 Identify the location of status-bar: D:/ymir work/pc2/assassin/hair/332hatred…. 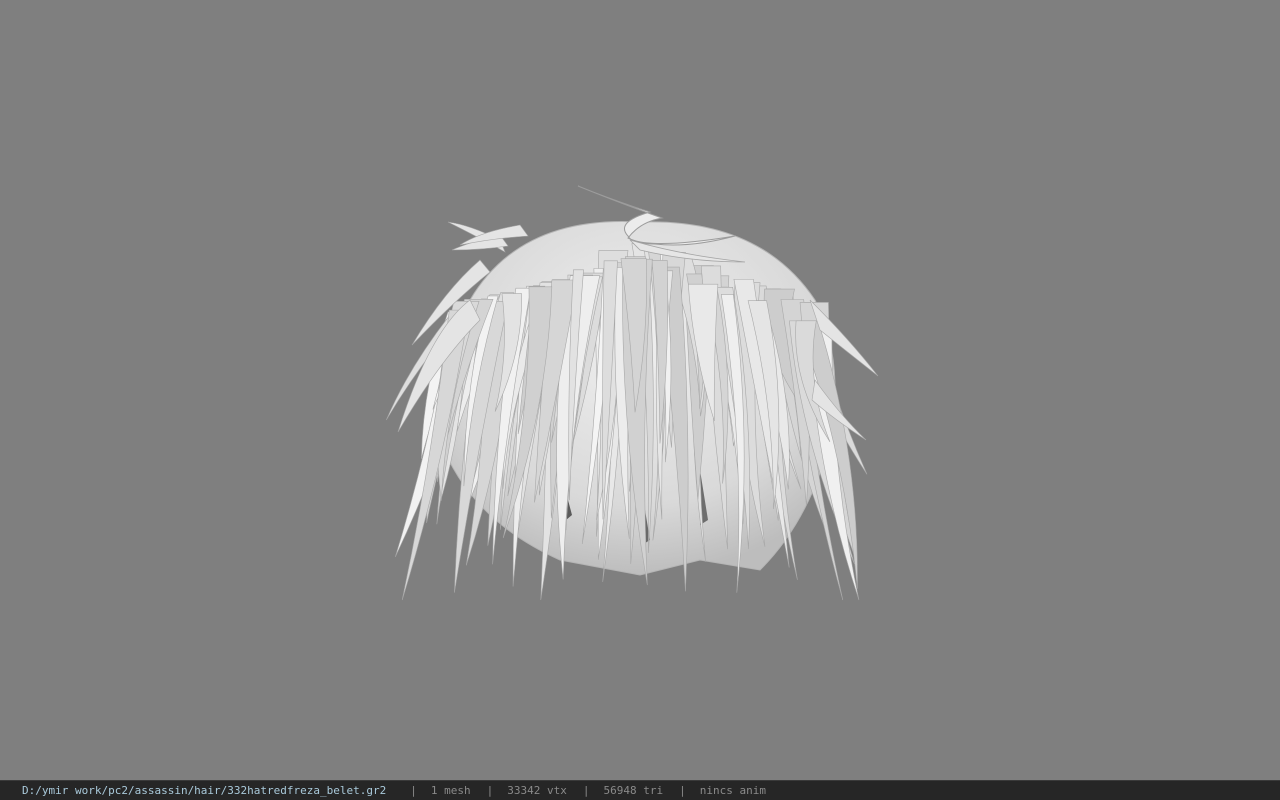
(640, 790).